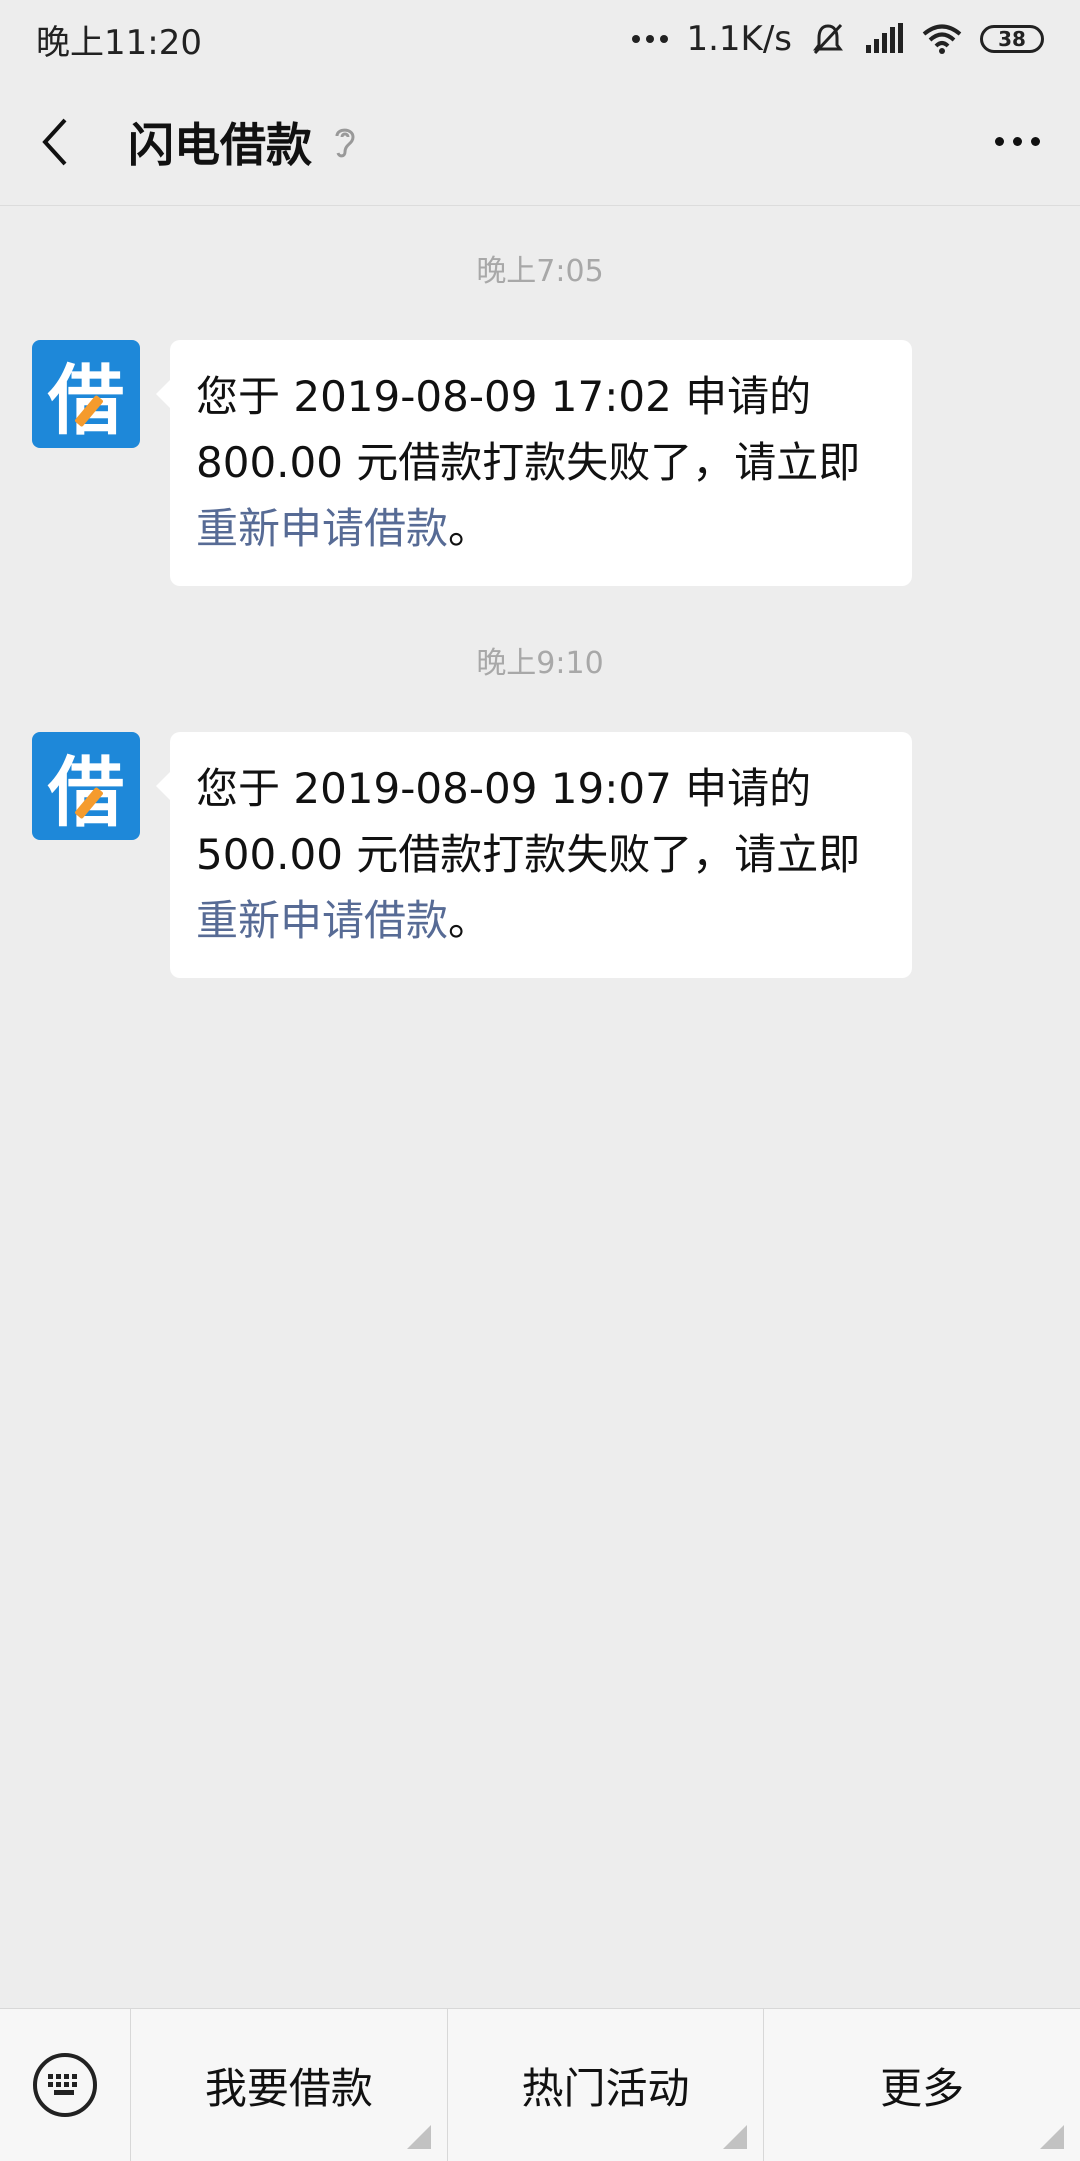  What do you see at coordinates (540, 663) in the screenshot?
I see `message-timestamp: 晚上9:10` at bounding box center [540, 663].